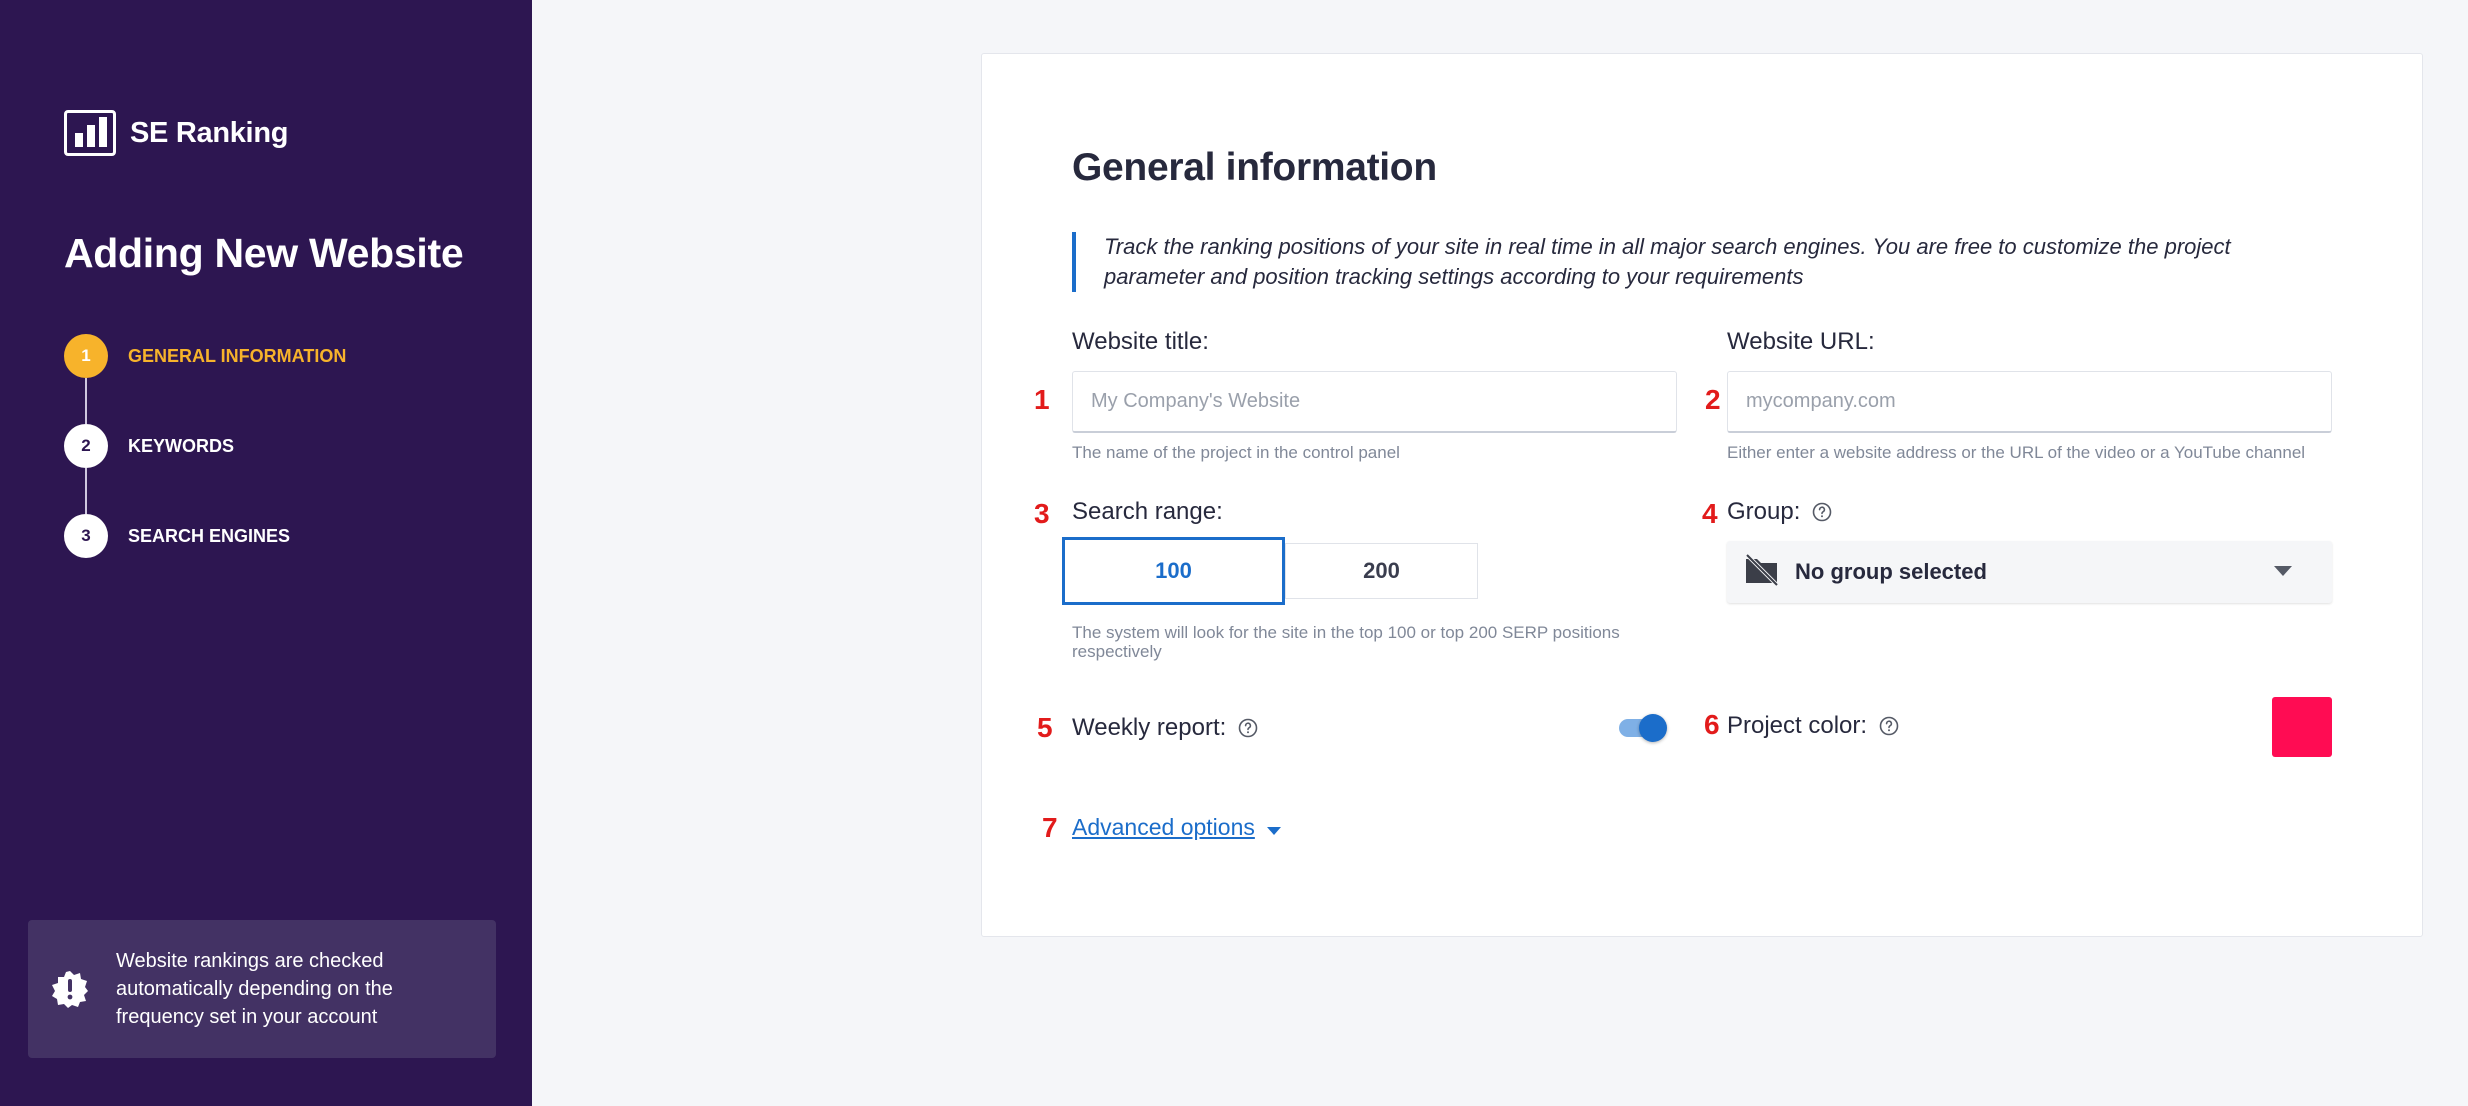  Describe the element at coordinates (1042, 399) in the screenshot. I see `marker-1: 1` at that location.